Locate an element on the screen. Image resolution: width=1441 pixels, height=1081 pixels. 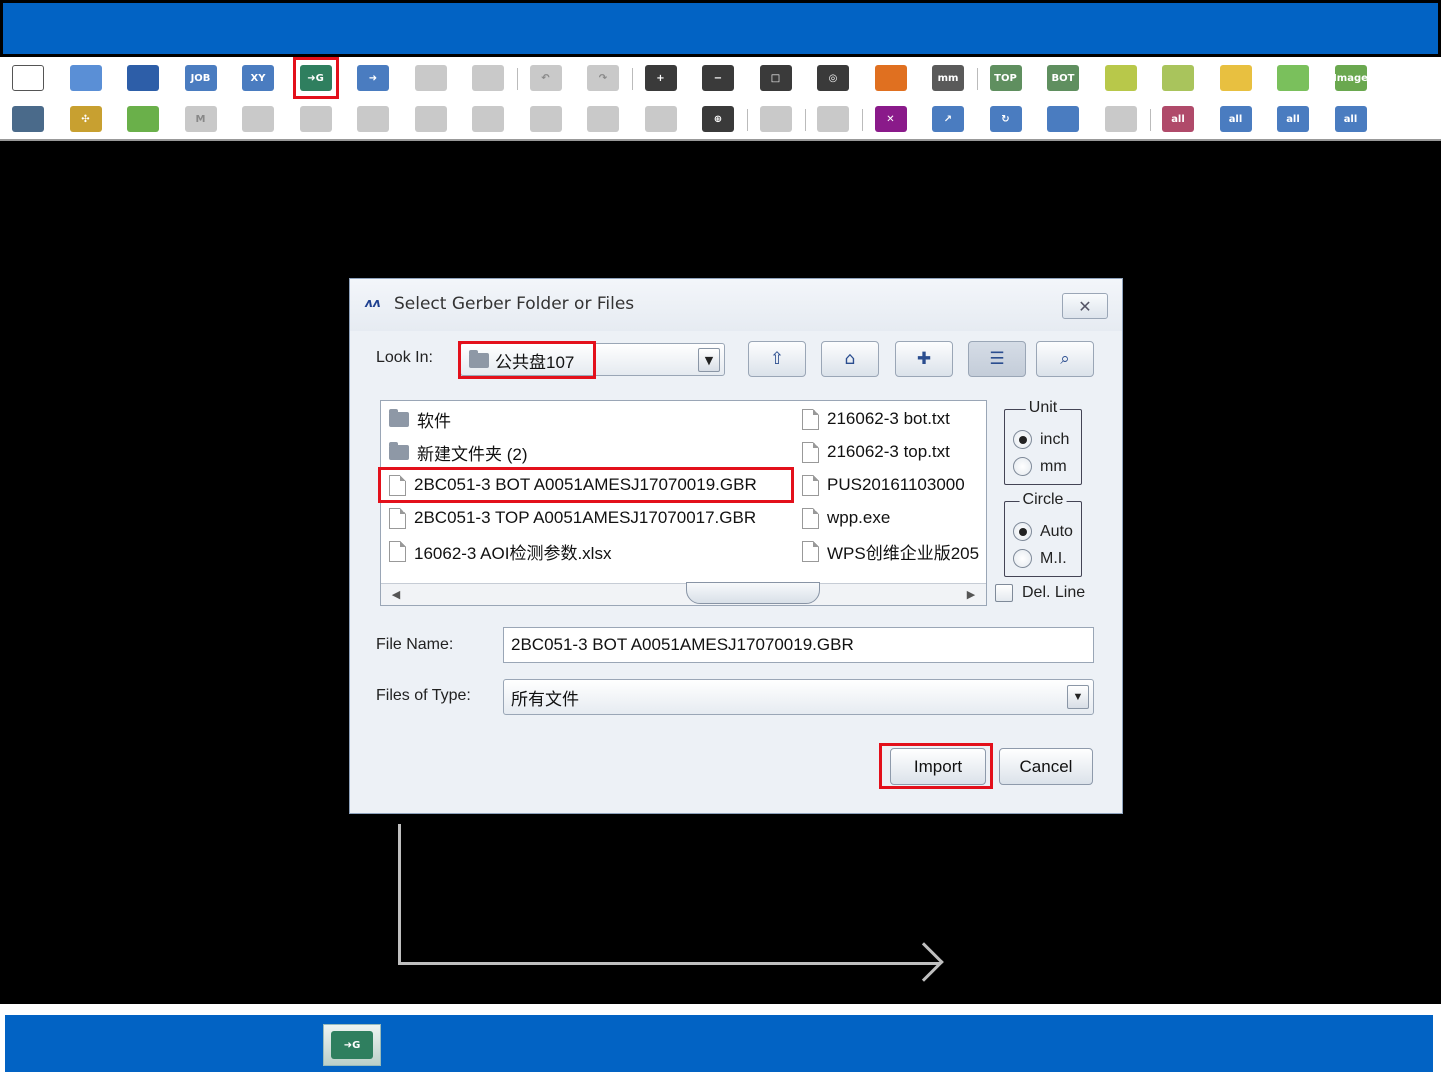
ruler-button is located at coordinates (28, 119).